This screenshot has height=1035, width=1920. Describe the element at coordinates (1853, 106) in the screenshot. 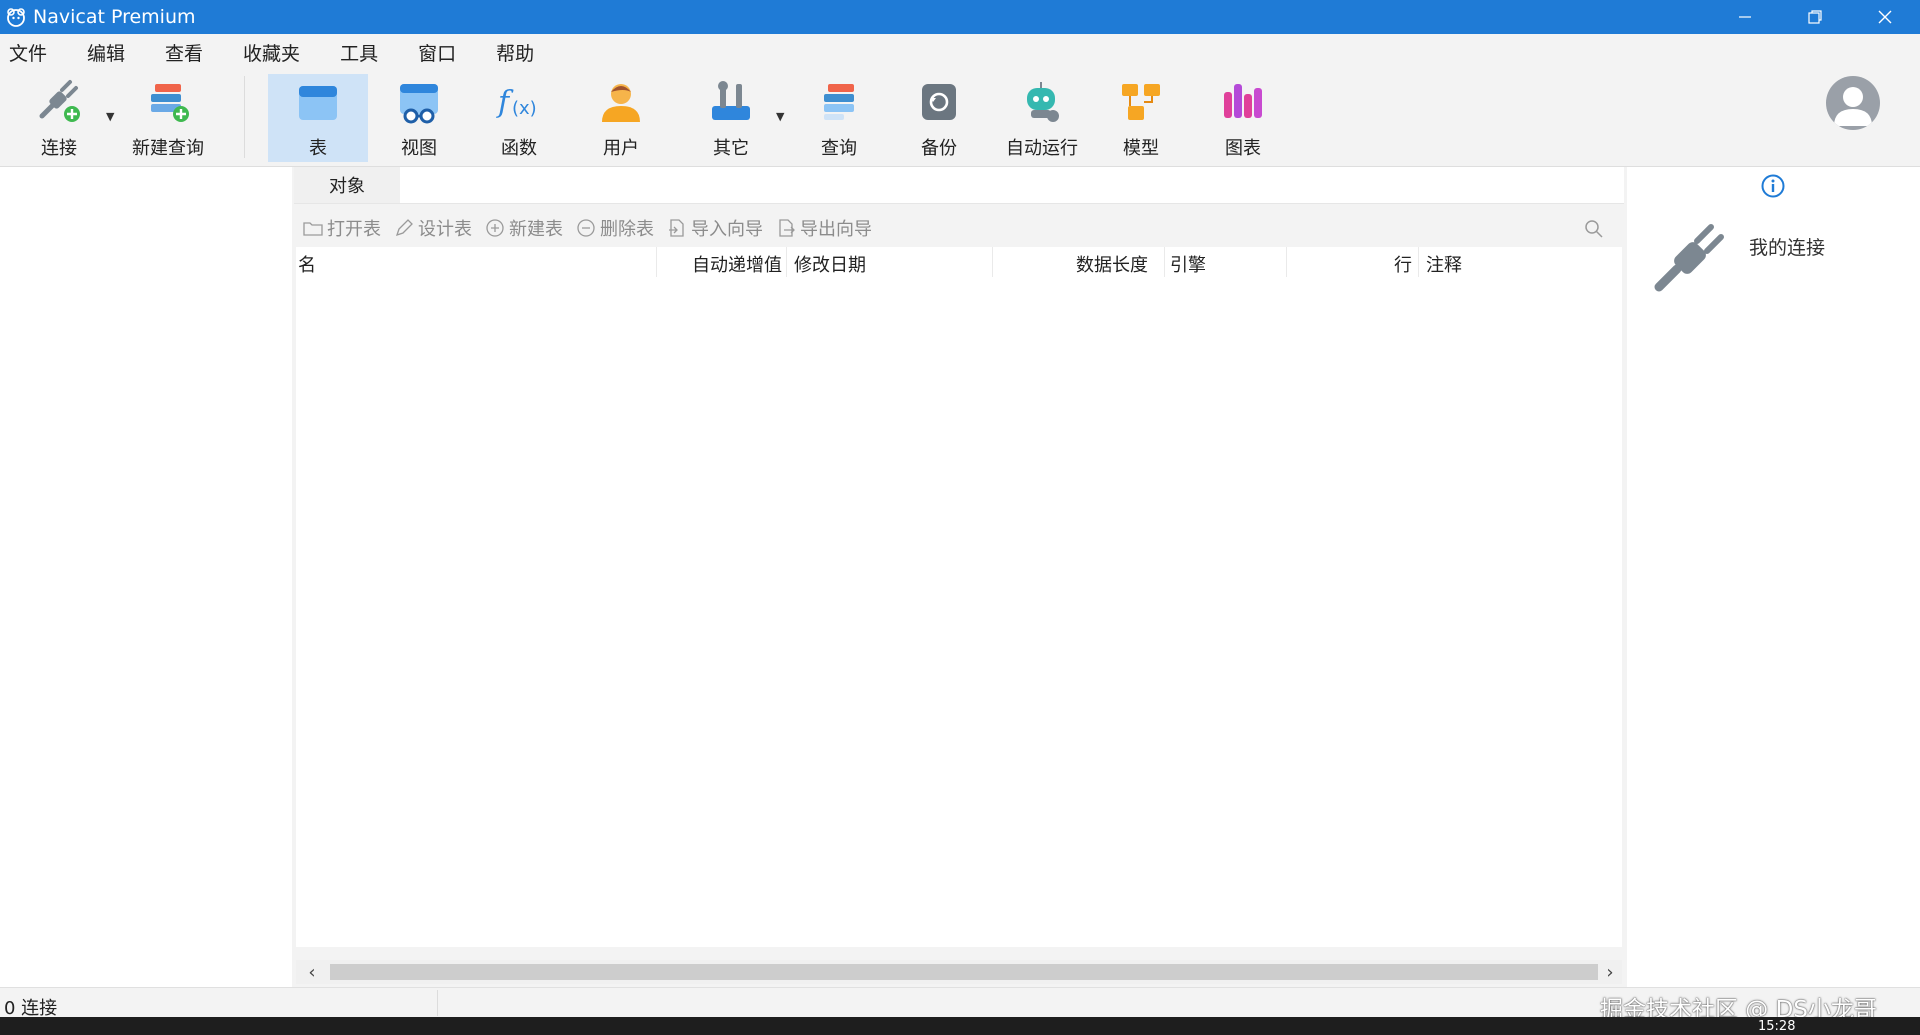

I see `avatar-icon` at that location.